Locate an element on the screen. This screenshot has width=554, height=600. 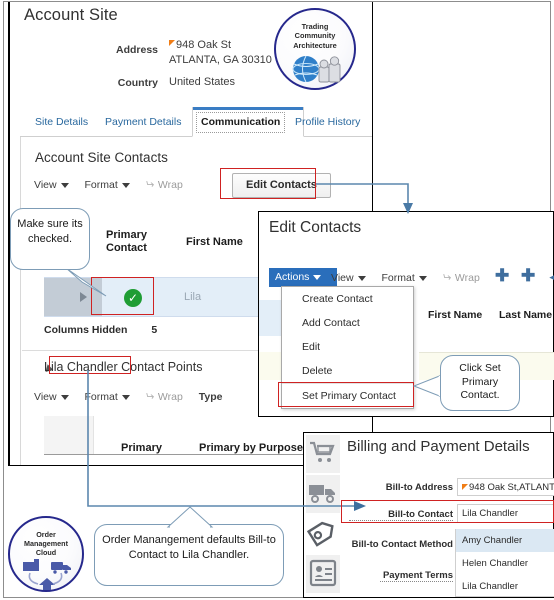
om-badge-text: Order Management Cloud is located at coordinates (46, 543).